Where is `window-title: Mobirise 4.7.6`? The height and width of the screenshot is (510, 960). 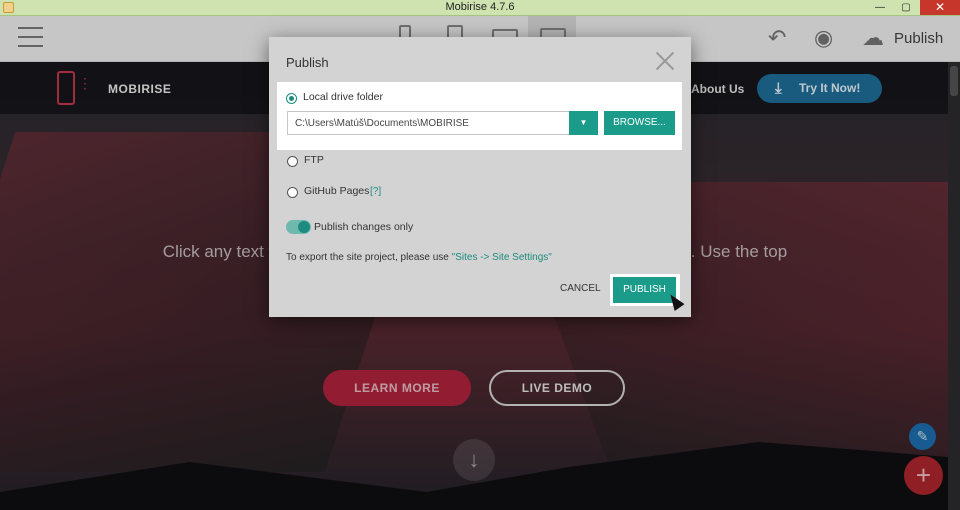
window-title: Mobirise 4.7.6 is located at coordinates (480, 7).